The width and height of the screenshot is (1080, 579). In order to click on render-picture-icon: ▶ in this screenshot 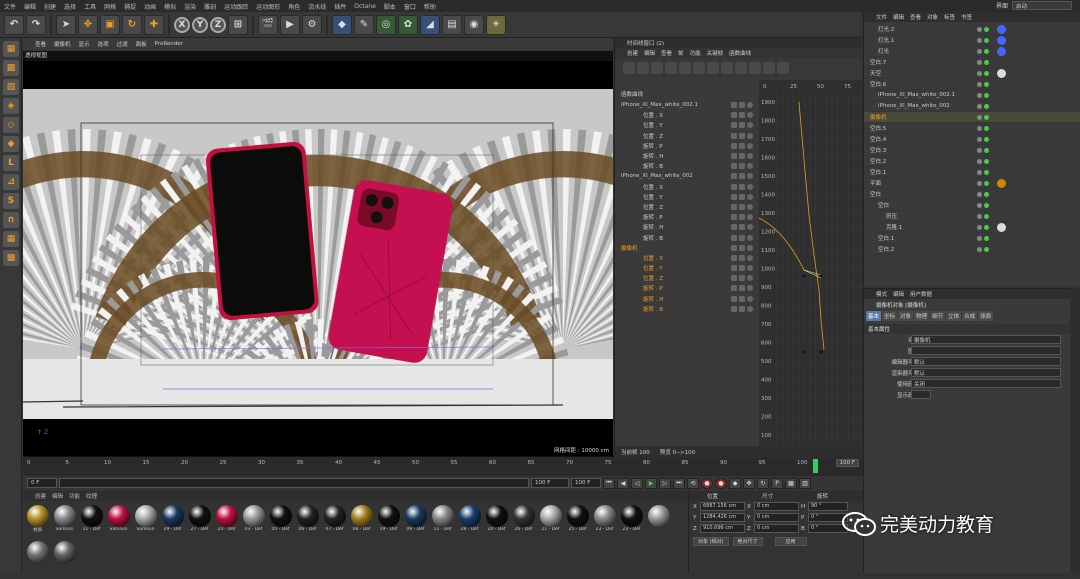, I will do `click(290, 24)`.